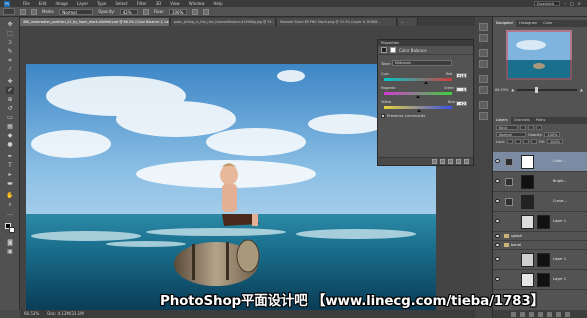  Describe the element at coordinates (9, 11) in the screenshot. I see `tool-preset-picker` at that location.